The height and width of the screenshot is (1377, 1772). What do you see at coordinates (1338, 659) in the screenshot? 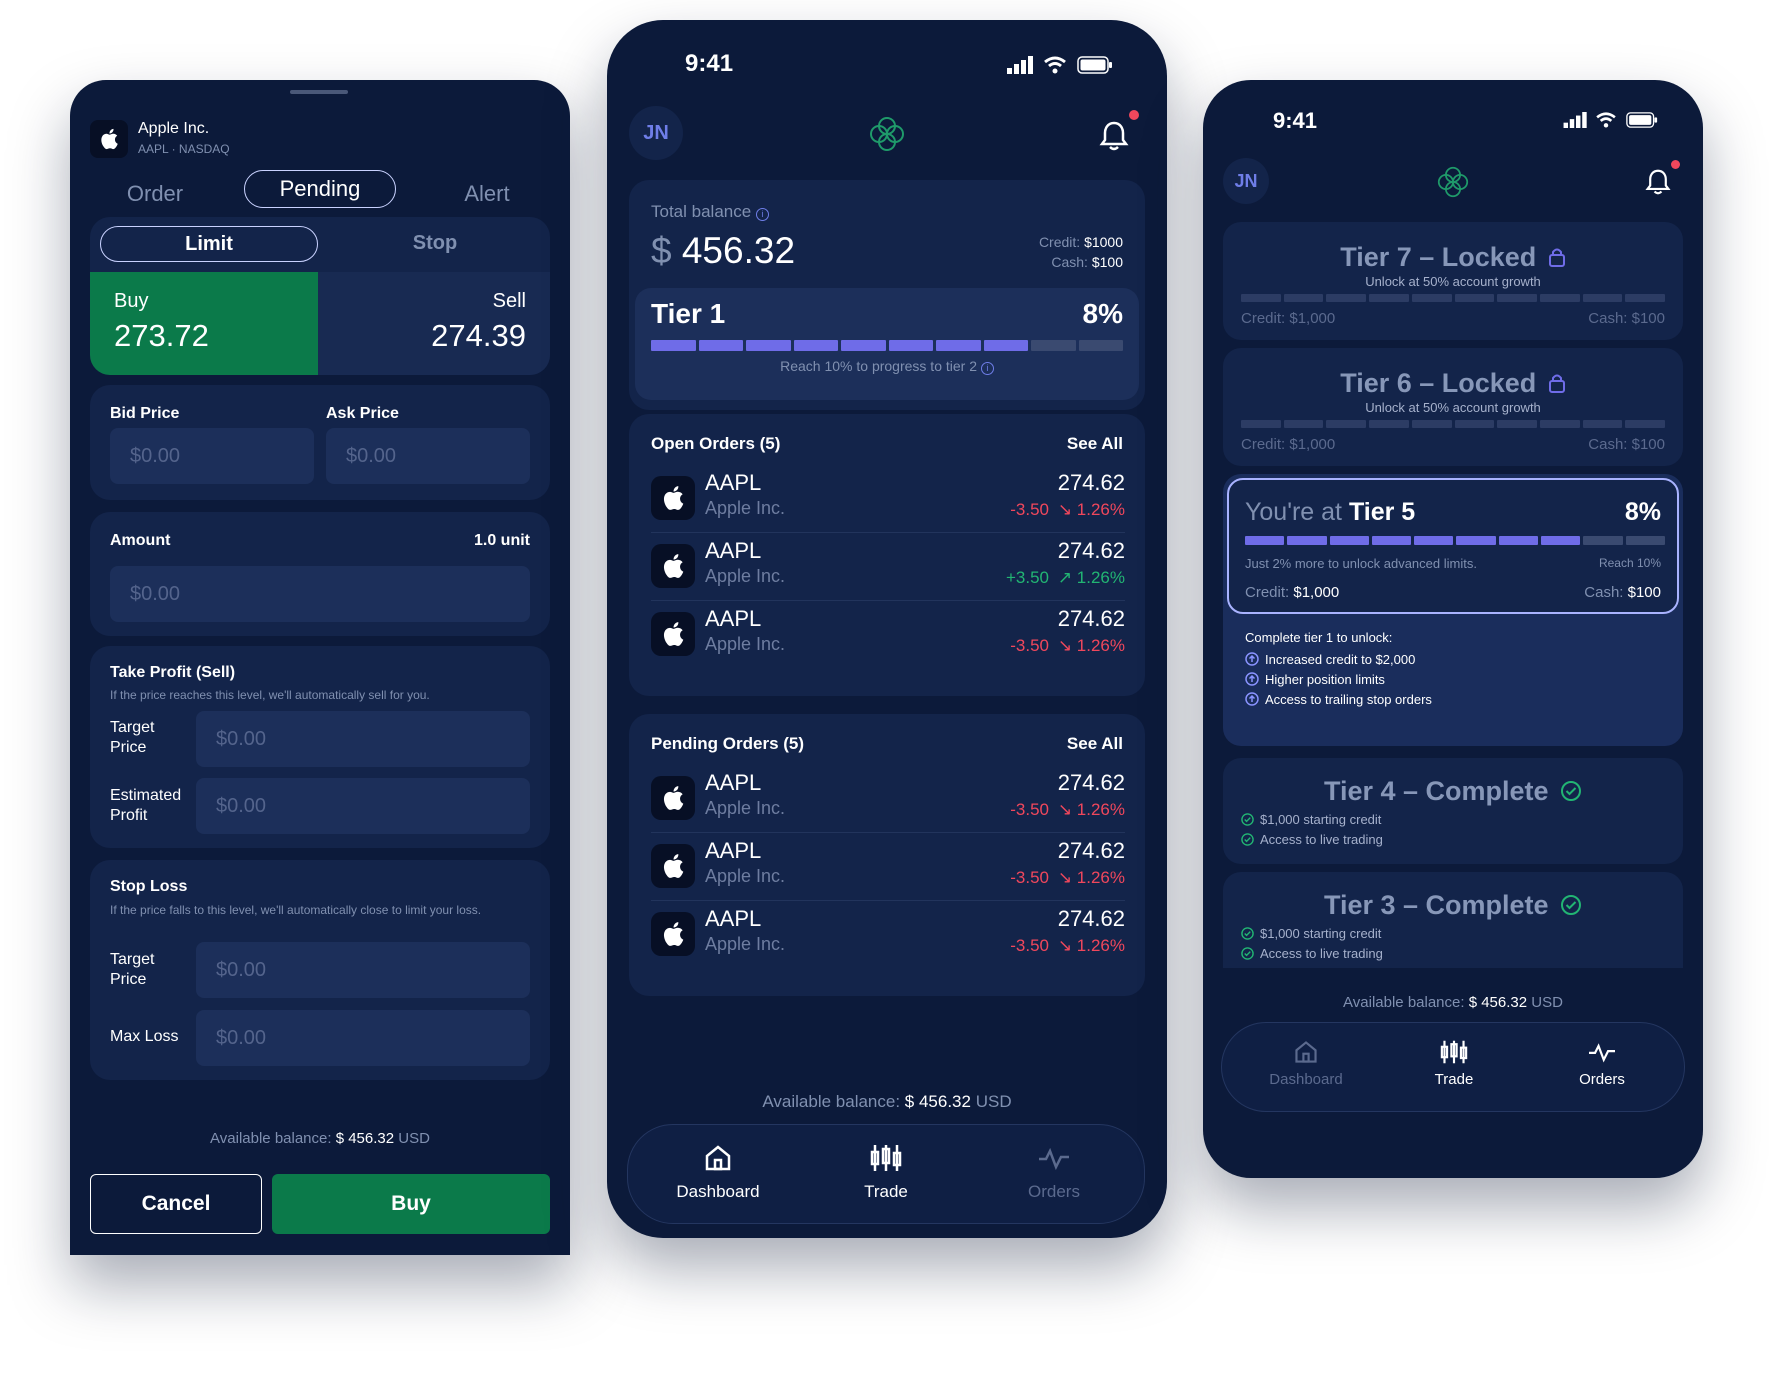
I see `list-item: Increased credit to $2,000` at bounding box center [1338, 659].